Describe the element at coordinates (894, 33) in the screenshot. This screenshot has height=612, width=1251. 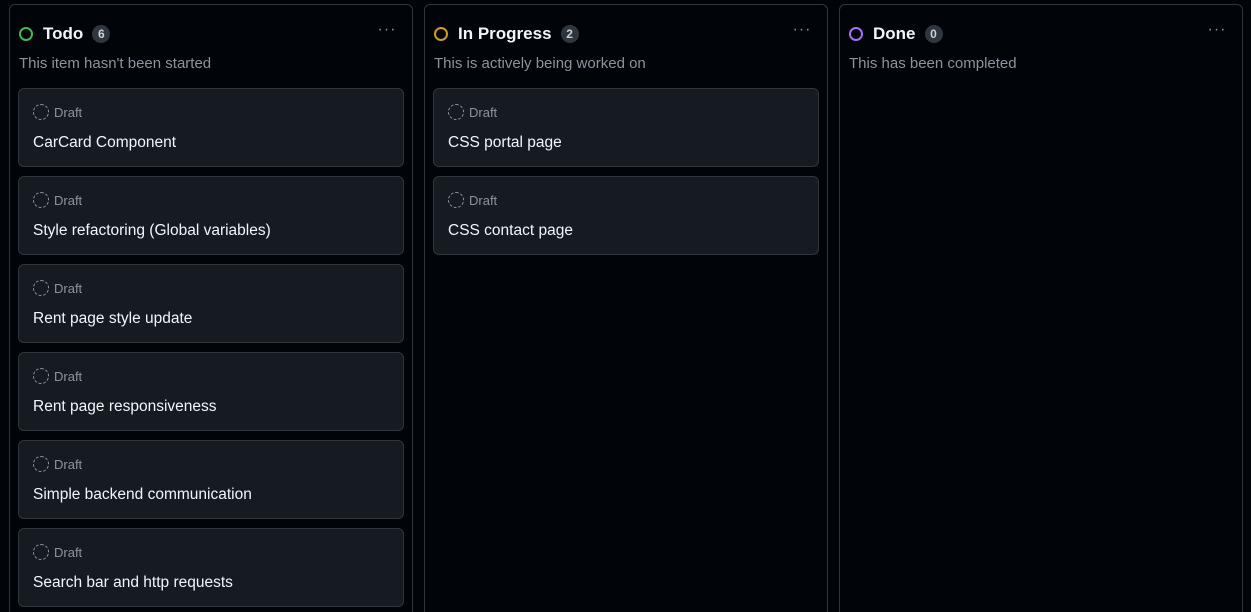
I see `column-title: Done` at that location.